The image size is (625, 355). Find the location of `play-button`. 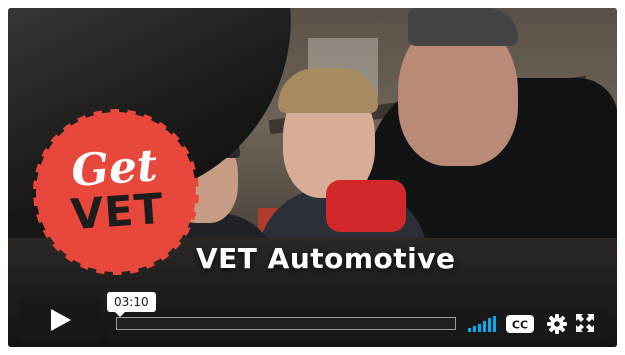

play-button is located at coordinates (60, 319).